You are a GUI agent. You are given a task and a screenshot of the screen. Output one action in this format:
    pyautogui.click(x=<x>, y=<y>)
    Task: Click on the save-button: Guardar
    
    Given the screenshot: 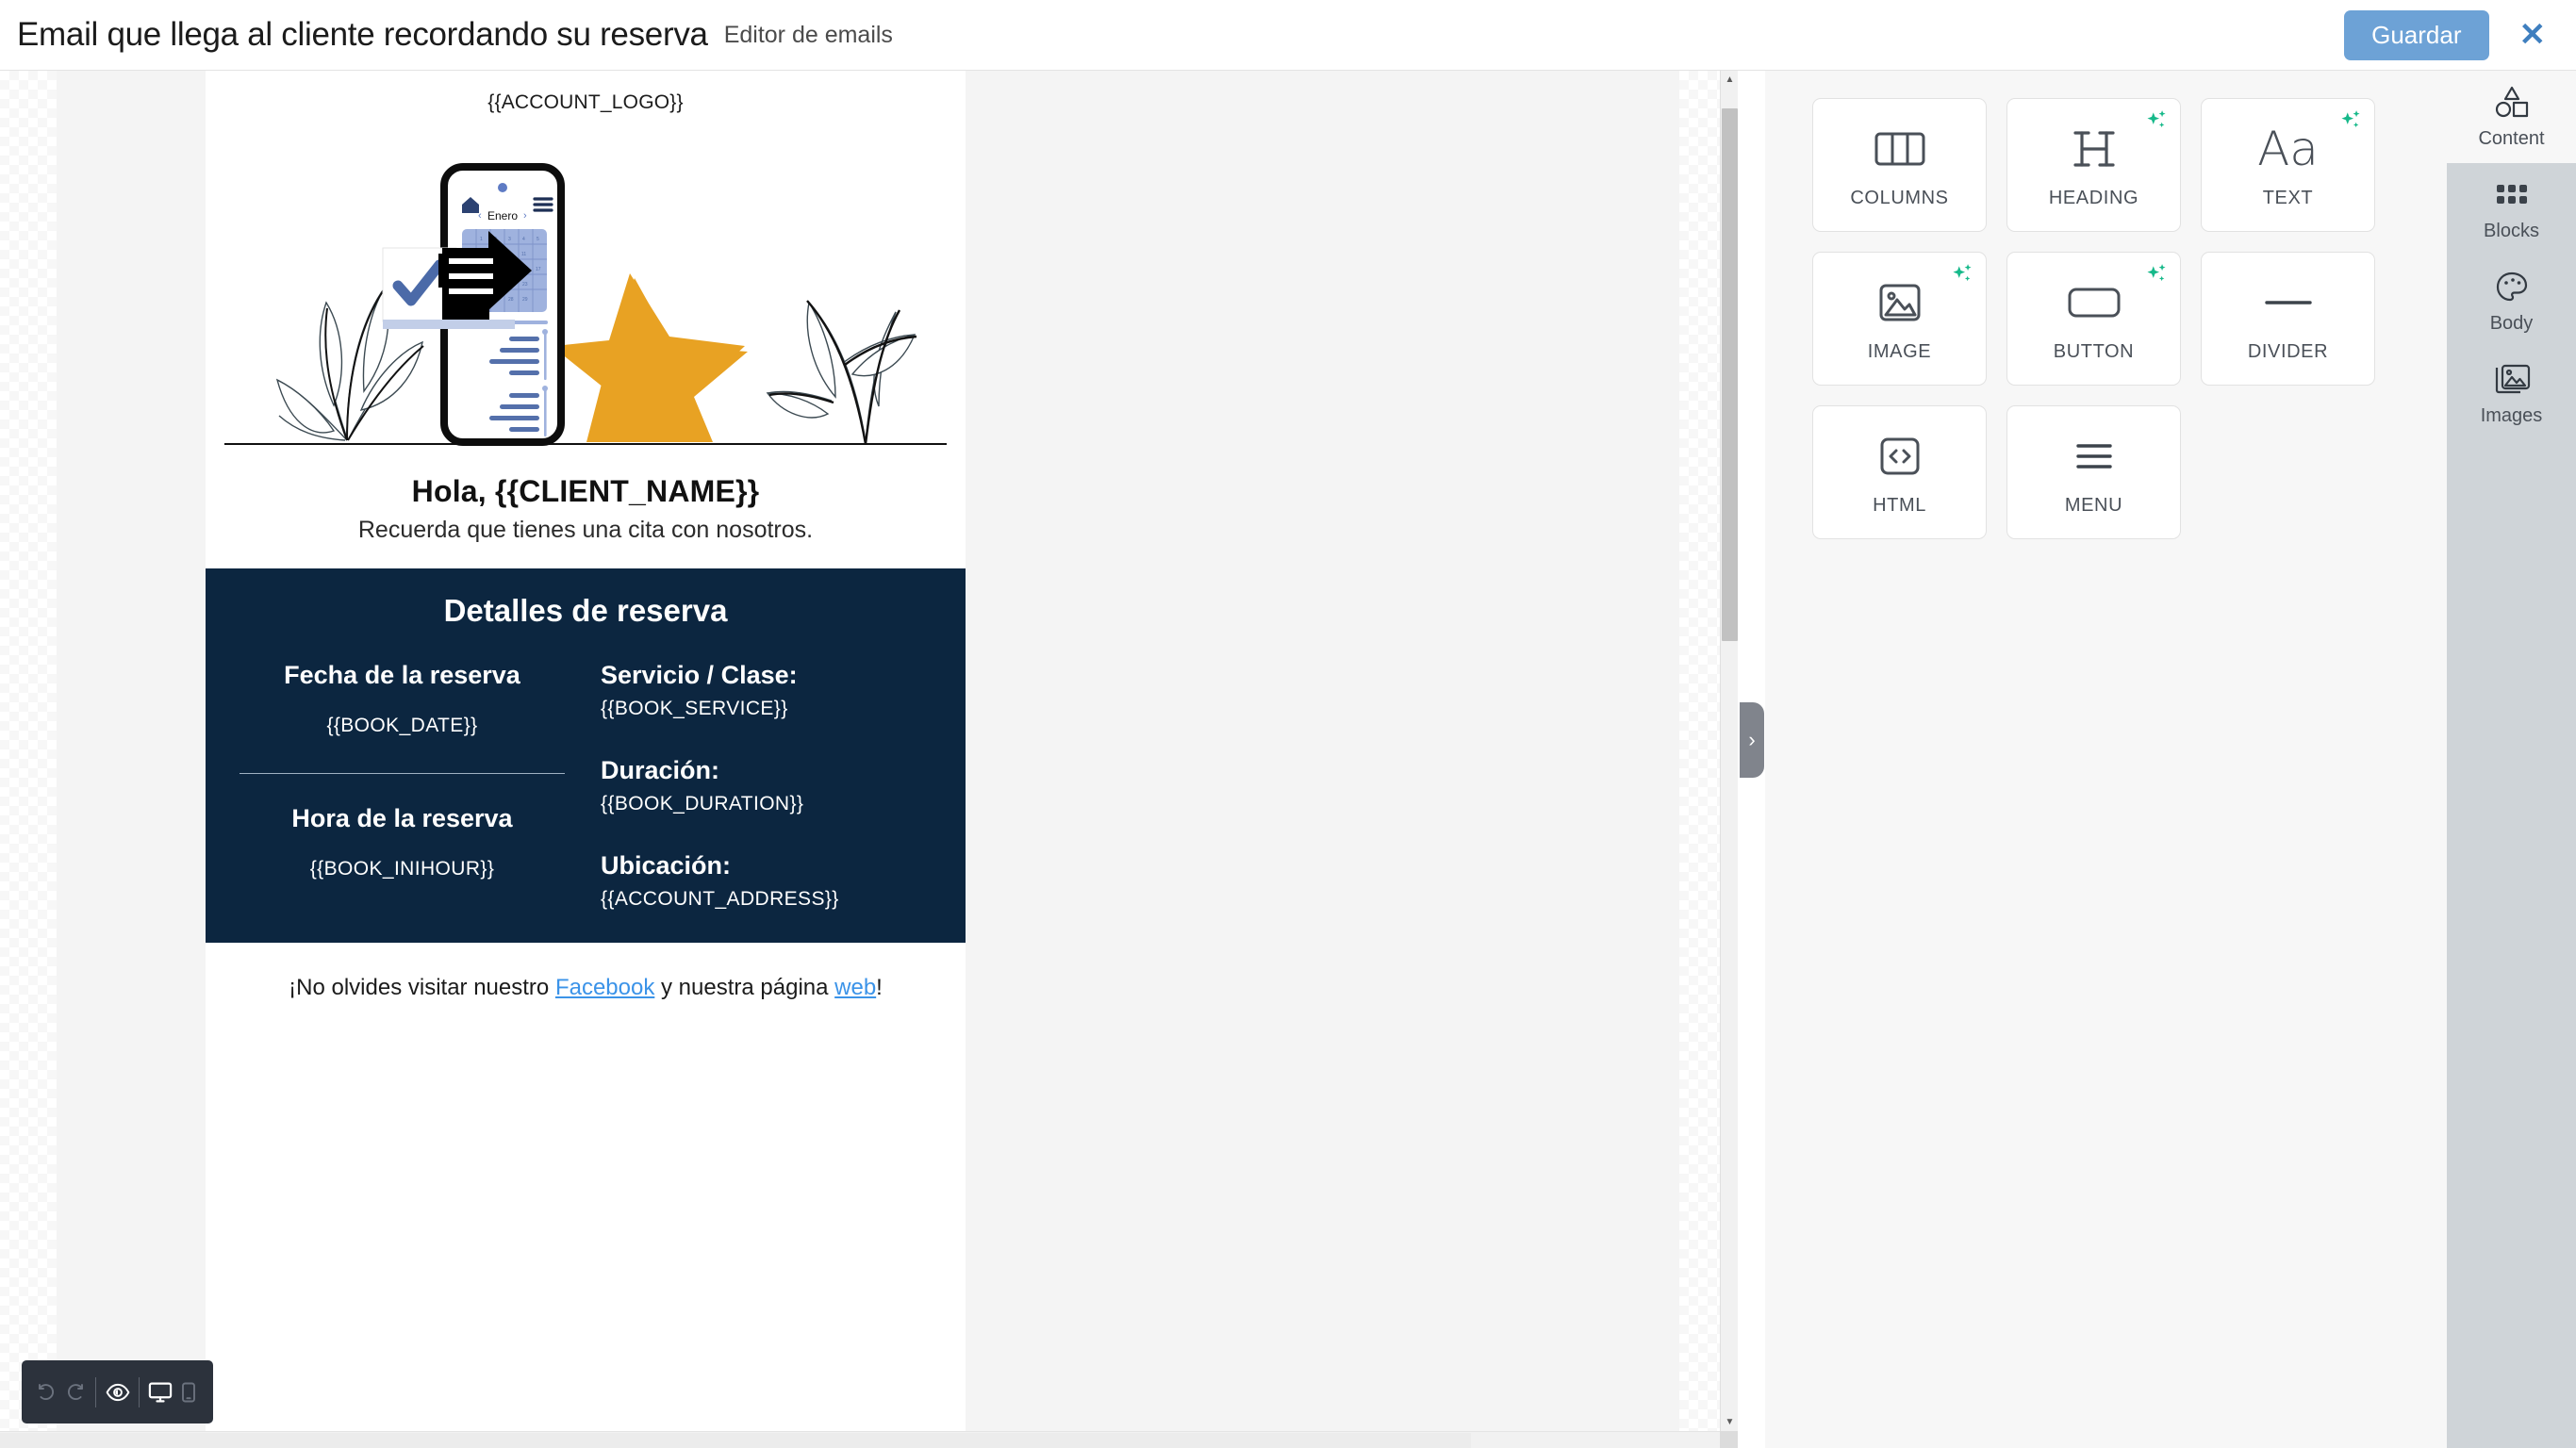 What is the action you would take?
    pyautogui.click(x=2416, y=34)
    